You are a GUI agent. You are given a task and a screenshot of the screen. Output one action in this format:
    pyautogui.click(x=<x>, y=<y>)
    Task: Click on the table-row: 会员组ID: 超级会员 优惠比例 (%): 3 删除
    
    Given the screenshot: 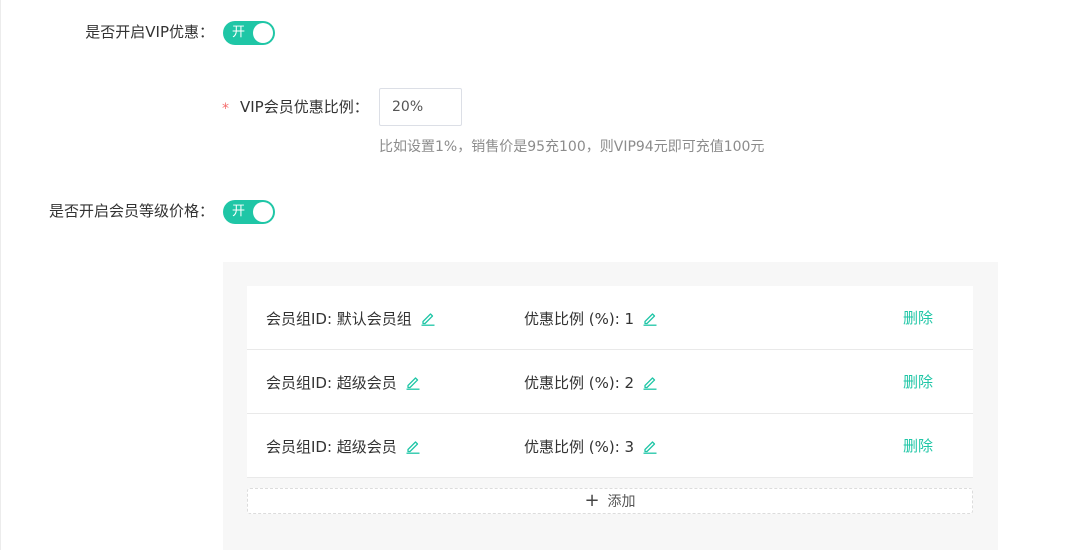 What is the action you would take?
    pyautogui.click(x=610, y=446)
    